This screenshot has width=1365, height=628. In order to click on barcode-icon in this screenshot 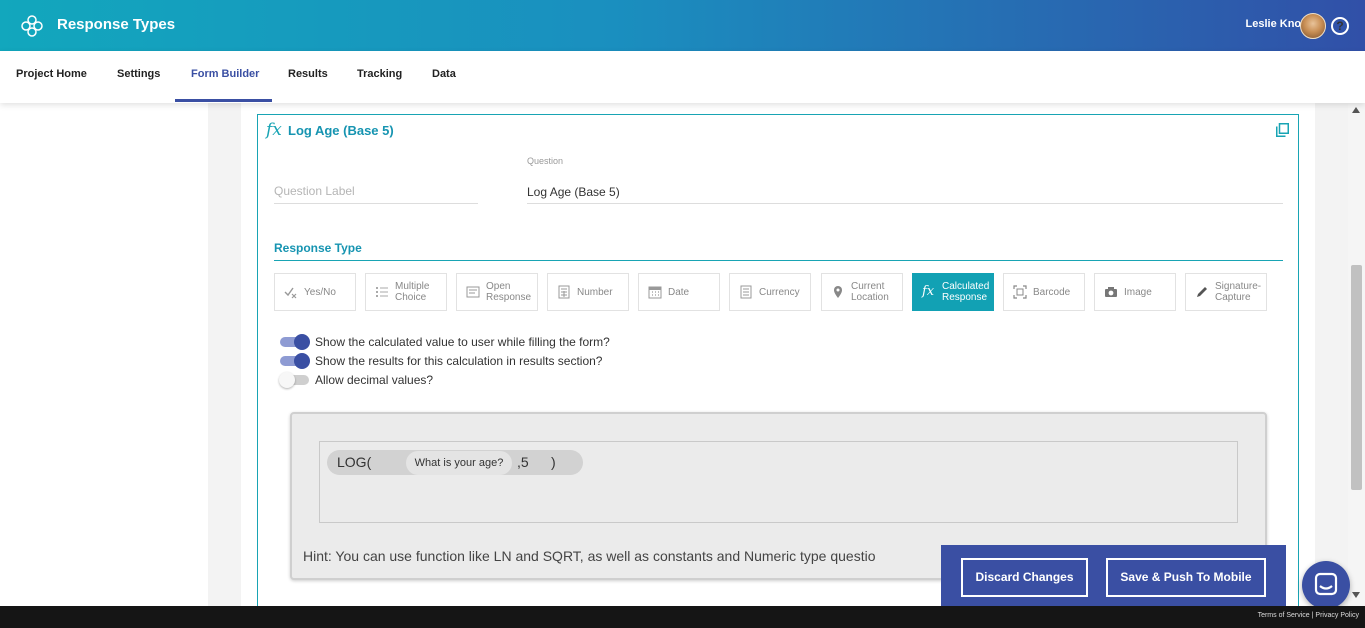, I will do `click(1020, 292)`.